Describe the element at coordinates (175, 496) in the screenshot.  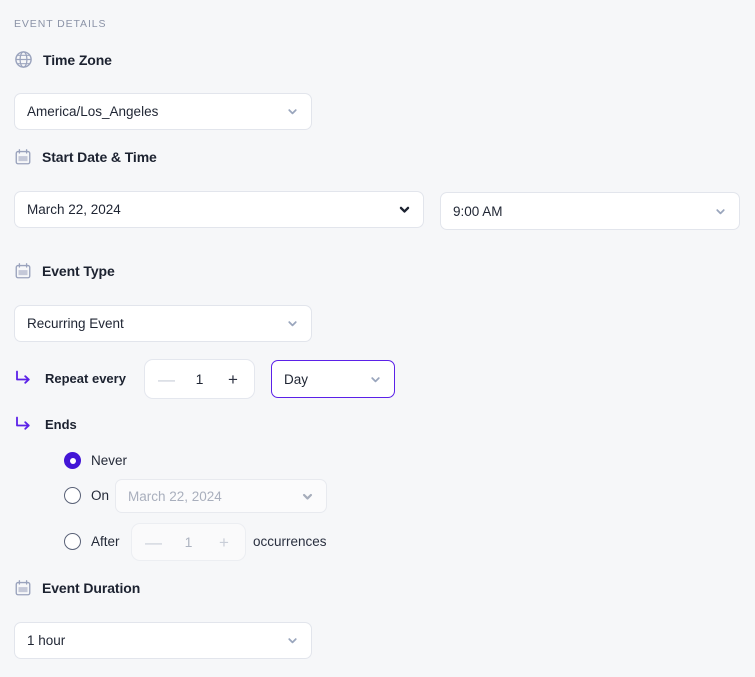
I see `ends-on-date-placeholder: March 22, 2024` at that location.